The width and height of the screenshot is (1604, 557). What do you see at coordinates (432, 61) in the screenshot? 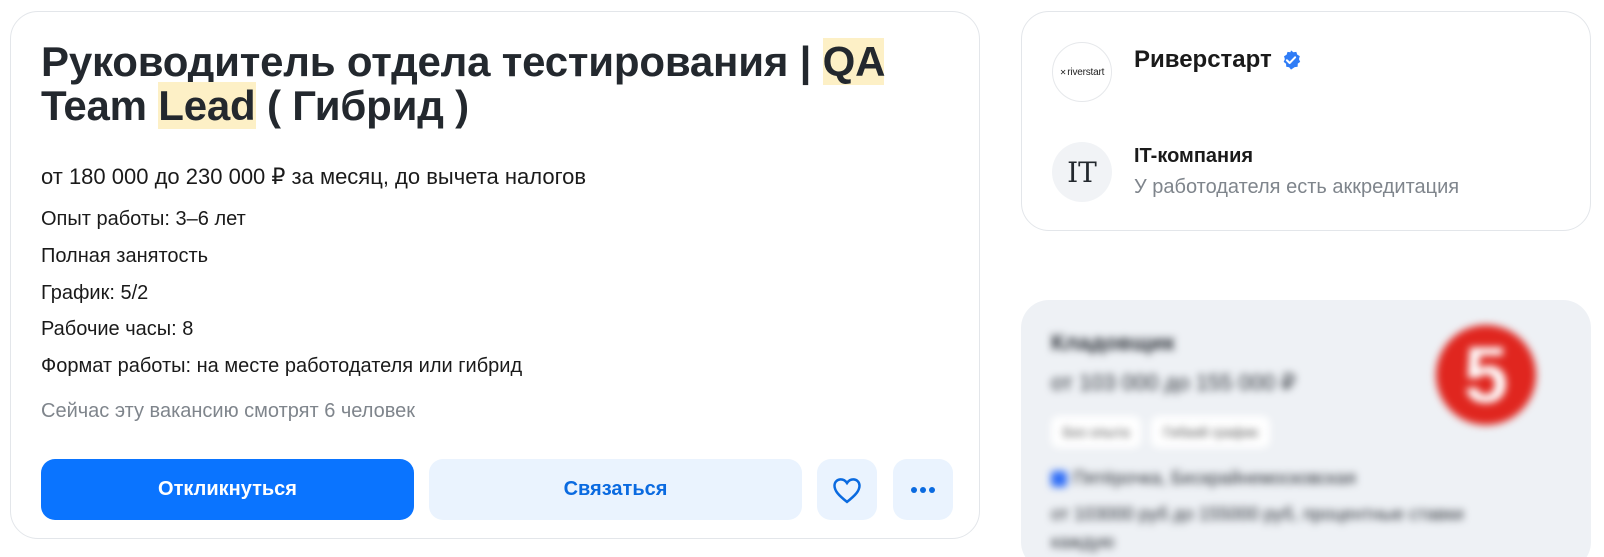
I see `title-text: Руководитель отдела тестирования |` at bounding box center [432, 61].